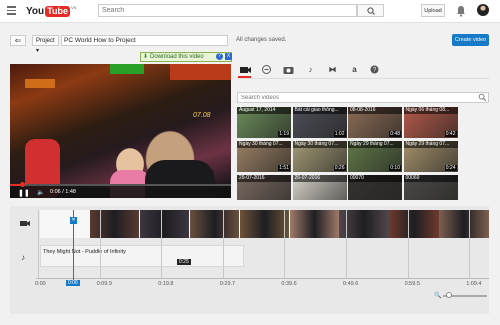 The height and width of the screenshot is (325, 500). I want to click on tile-title: 00070, so click(375, 178).